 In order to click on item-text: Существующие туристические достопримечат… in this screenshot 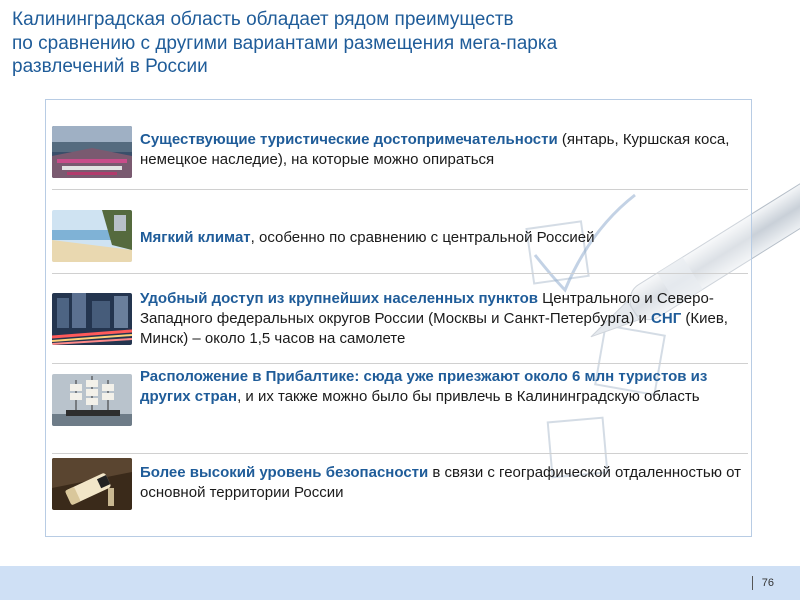, I will do `click(444, 150)`.